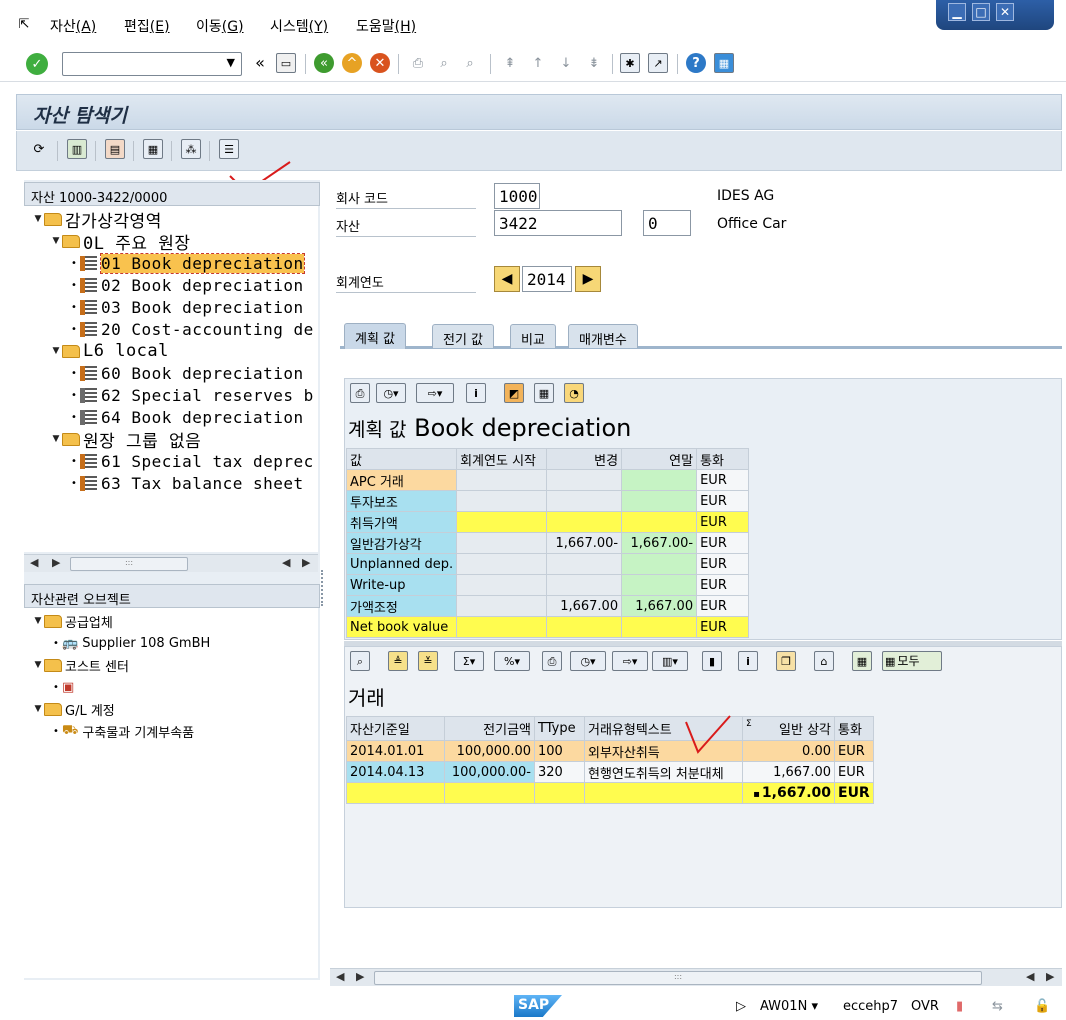  What do you see at coordinates (748, 661) in the screenshot?
I see `details-icon: i` at bounding box center [748, 661].